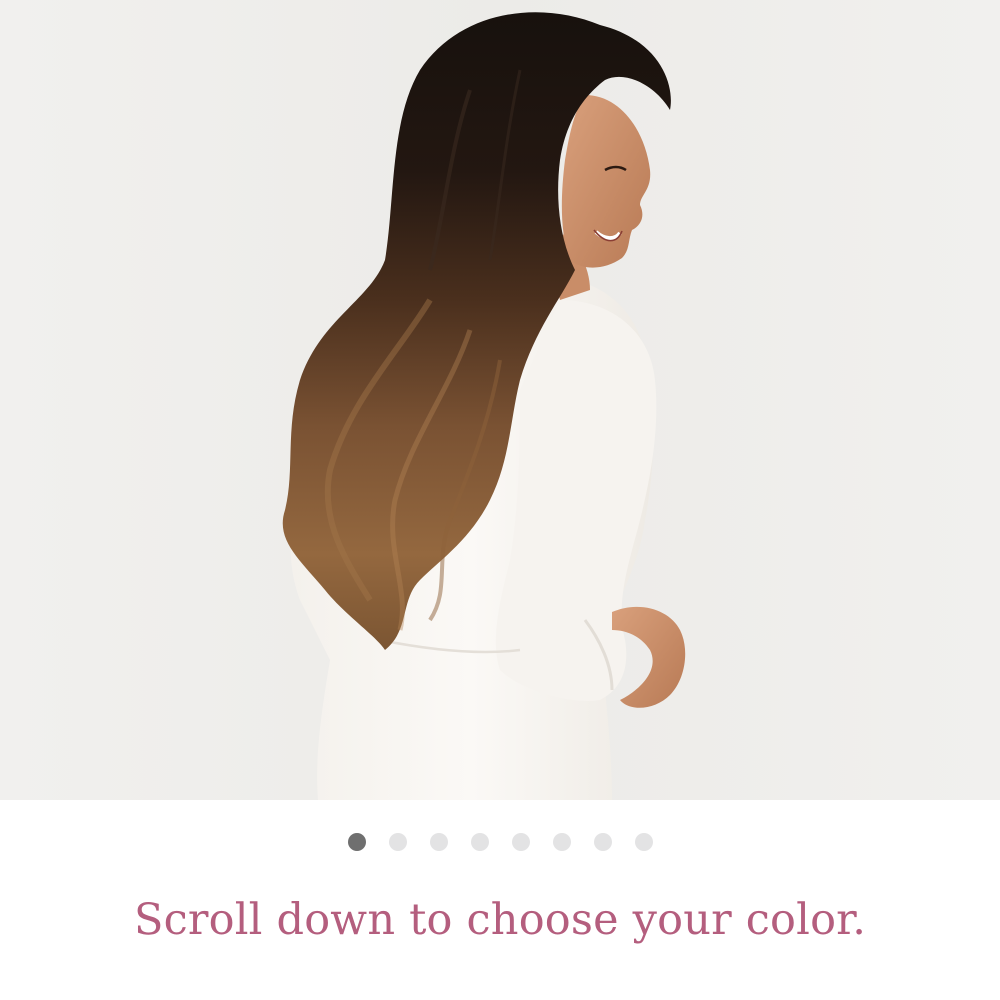 The width and height of the screenshot is (1000, 1000). Describe the element at coordinates (500, 920) in the screenshot. I see `scroll-hint-caption: Scroll down to choose your color.` at that location.